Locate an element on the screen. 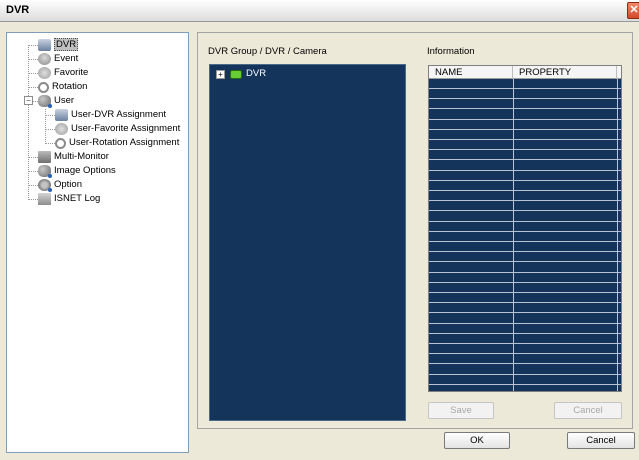 The height and width of the screenshot is (460, 639). option-icon is located at coordinates (45, 185).